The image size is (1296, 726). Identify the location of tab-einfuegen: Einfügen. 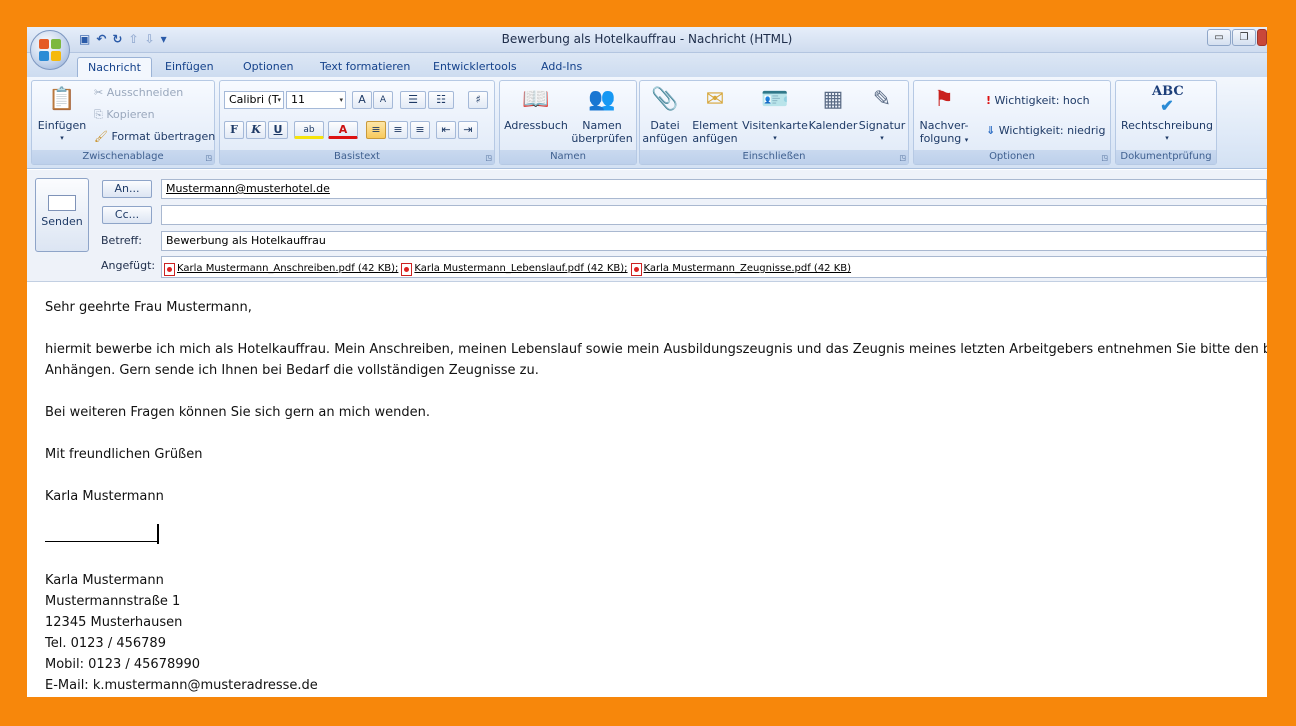
(189, 67).